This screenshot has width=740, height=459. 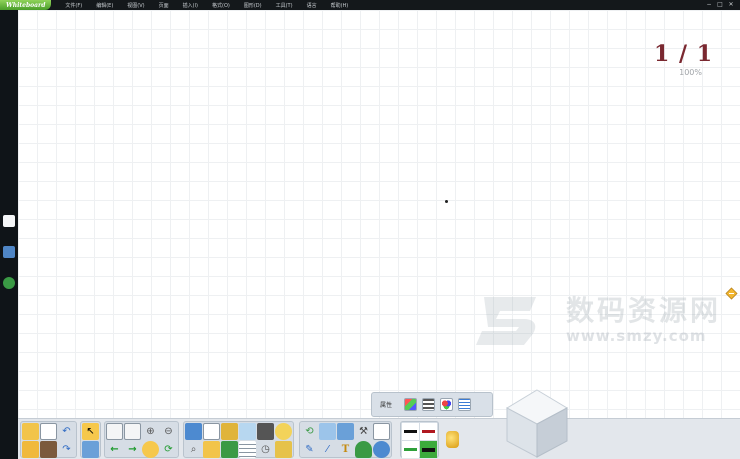 What do you see at coordinates (9, 283) in the screenshot?
I see `globe-icon` at bounding box center [9, 283].